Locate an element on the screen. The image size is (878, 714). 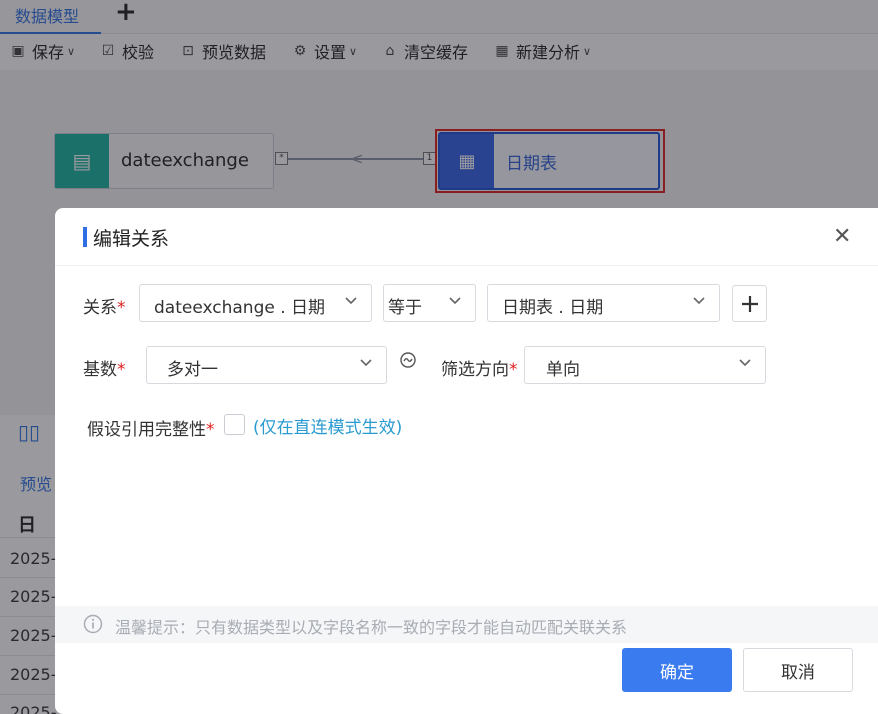
filter-direction-value: 单向 is located at coordinates (563, 370).